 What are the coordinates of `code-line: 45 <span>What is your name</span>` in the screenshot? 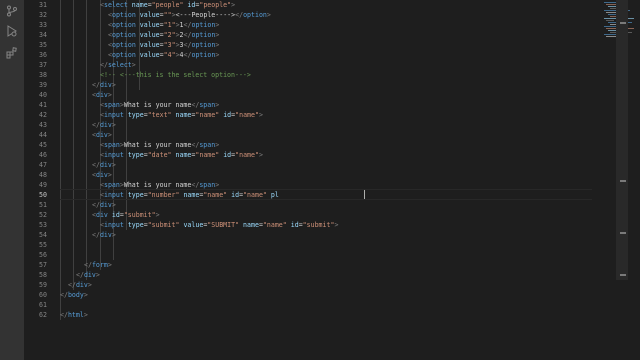 It's located at (326, 145).